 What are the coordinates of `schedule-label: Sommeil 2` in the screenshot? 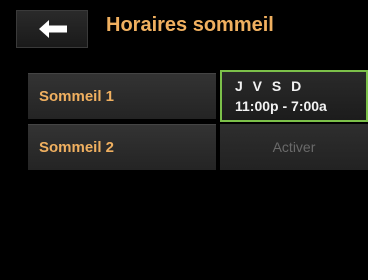 It's located at (122, 147).